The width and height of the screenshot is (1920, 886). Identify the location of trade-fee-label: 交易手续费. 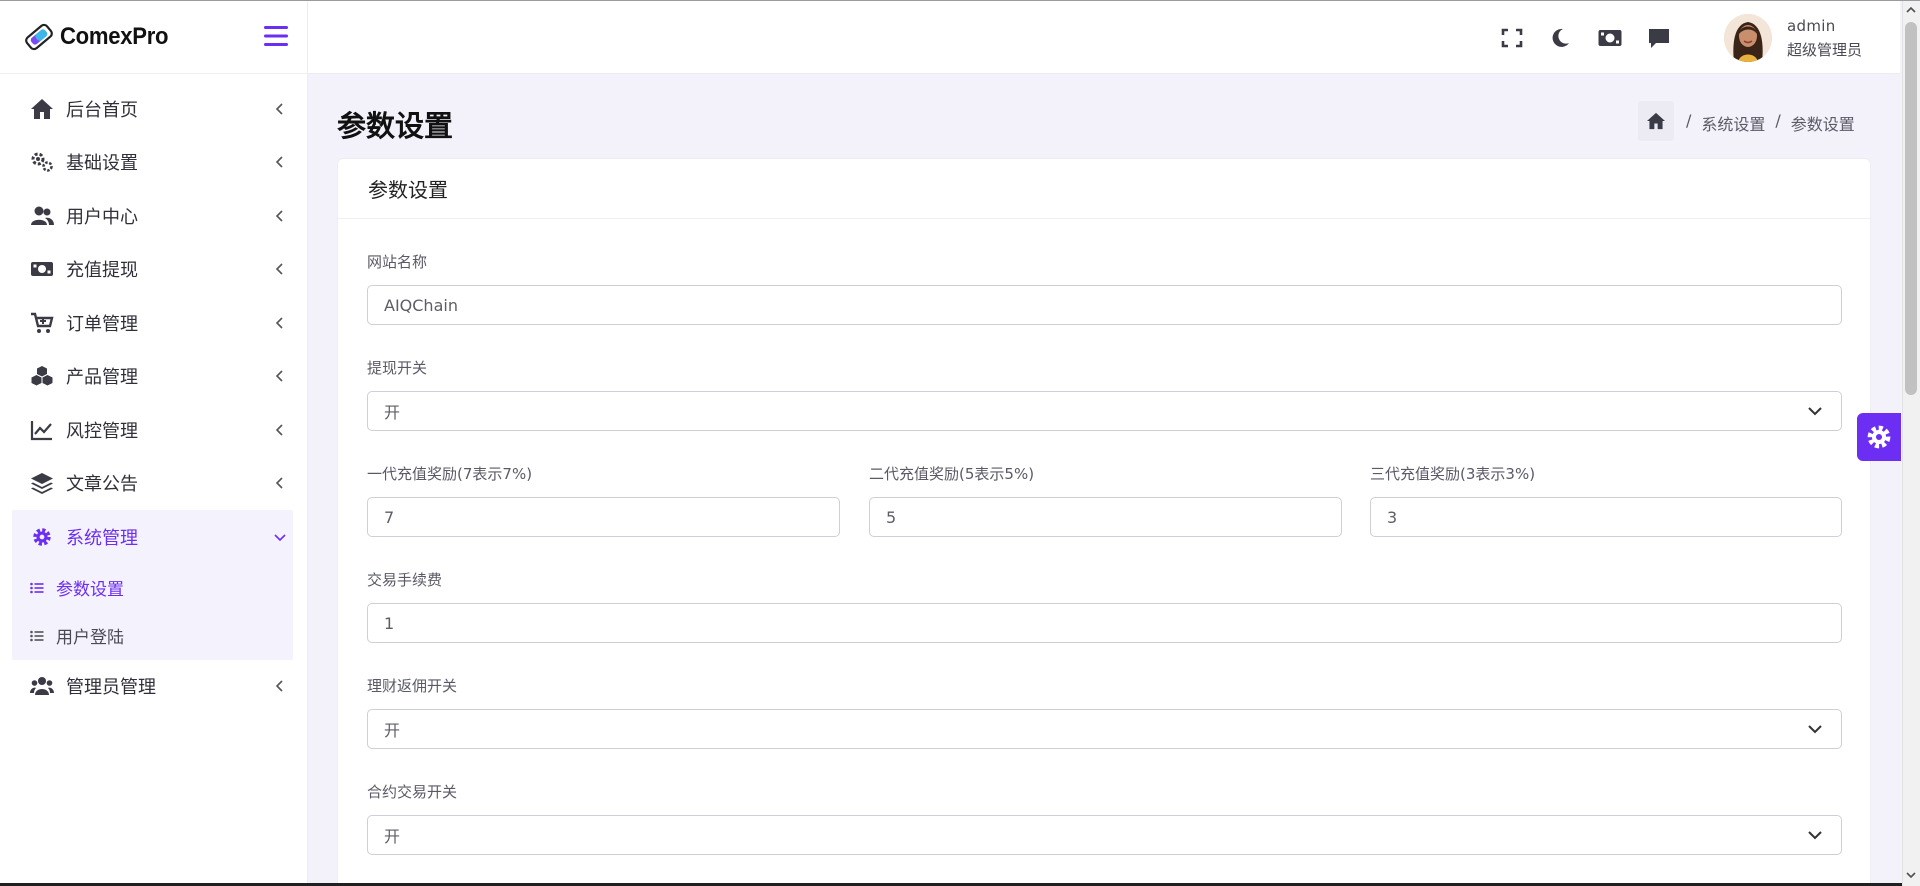
(405, 580).